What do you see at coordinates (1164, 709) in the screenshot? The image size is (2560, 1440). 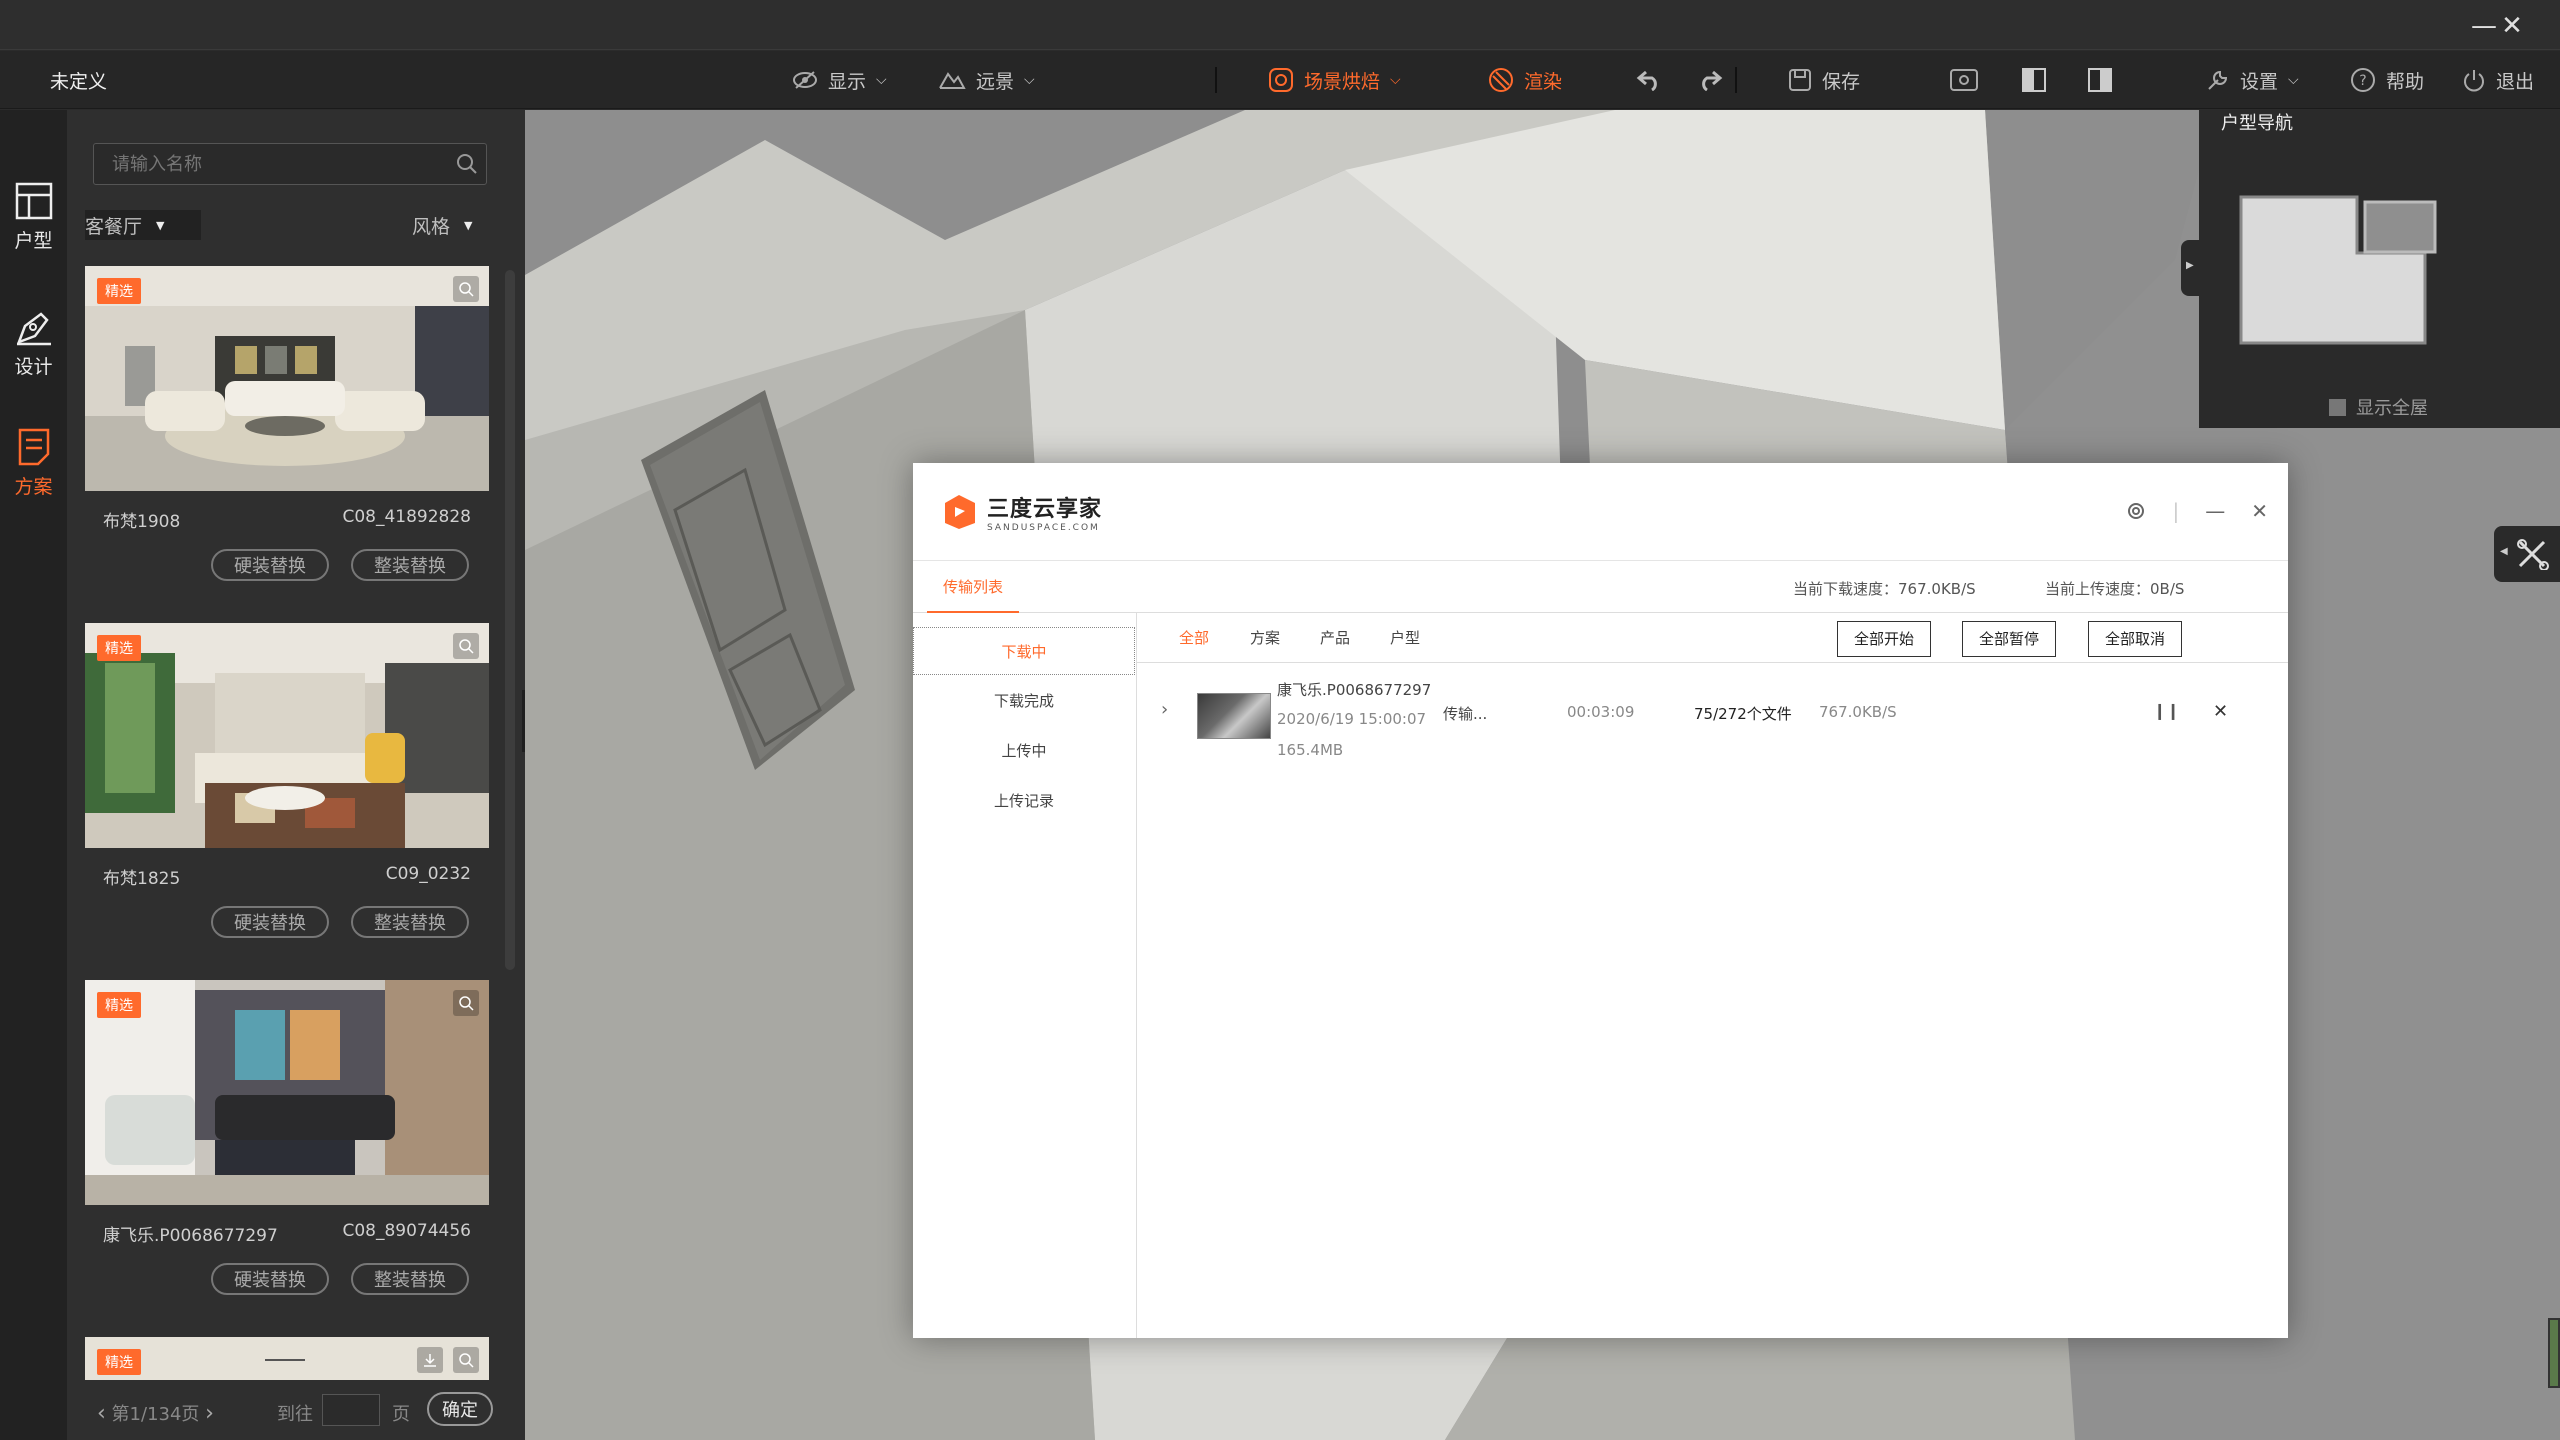 I see `expand-row-icon: ›` at bounding box center [1164, 709].